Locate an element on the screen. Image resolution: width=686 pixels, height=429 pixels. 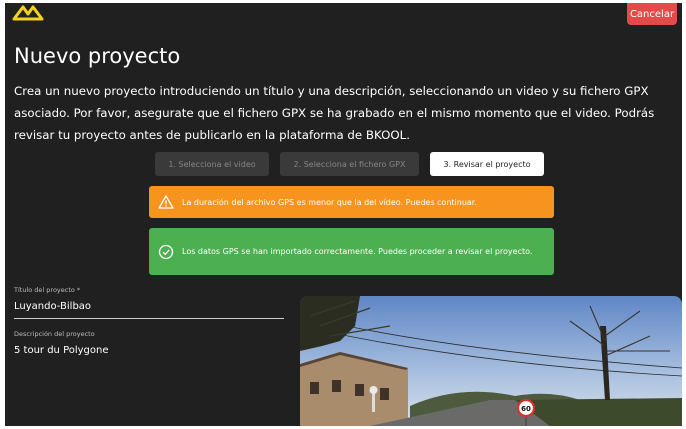
cancel-button: Cancelar is located at coordinates (652, 14).